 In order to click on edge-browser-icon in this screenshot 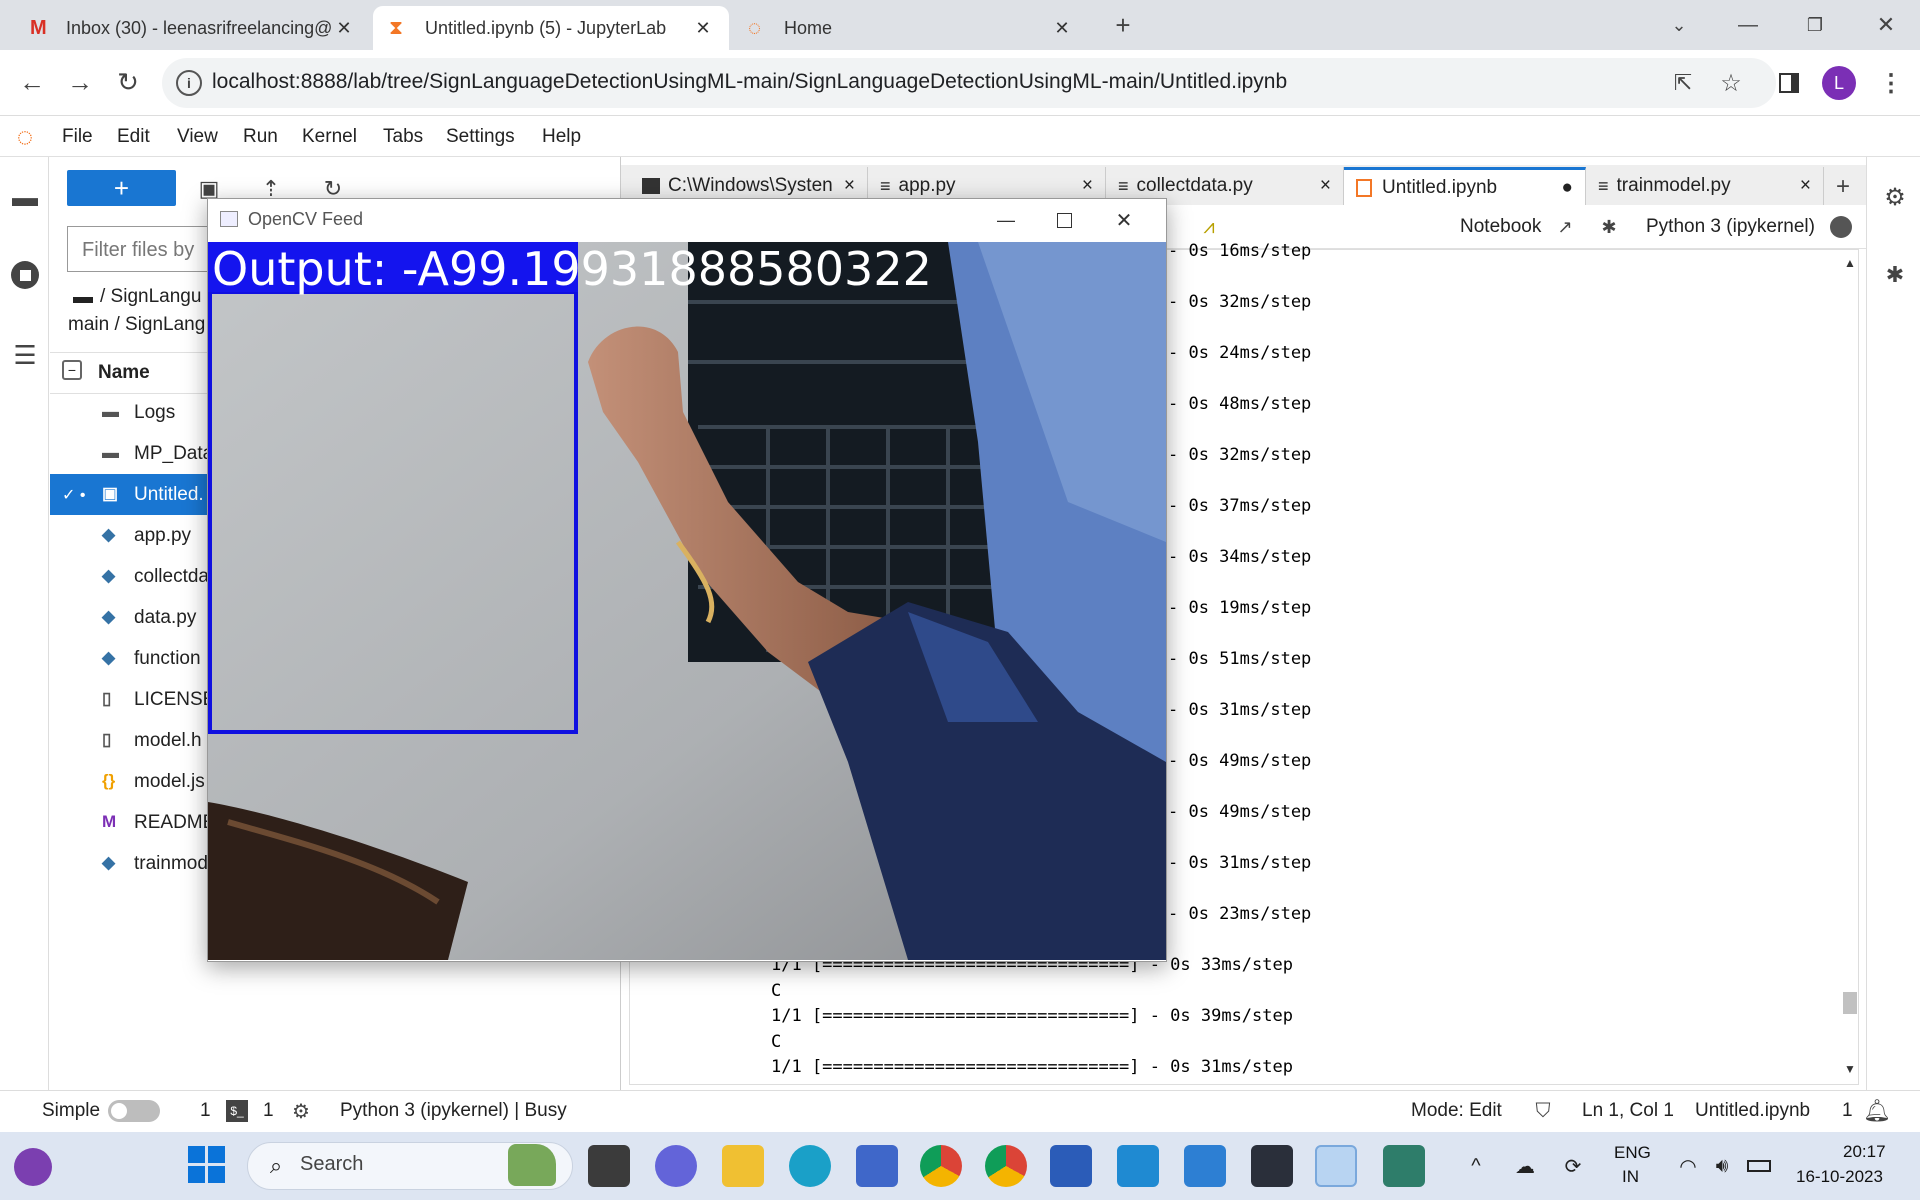, I will do `click(810, 1166)`.